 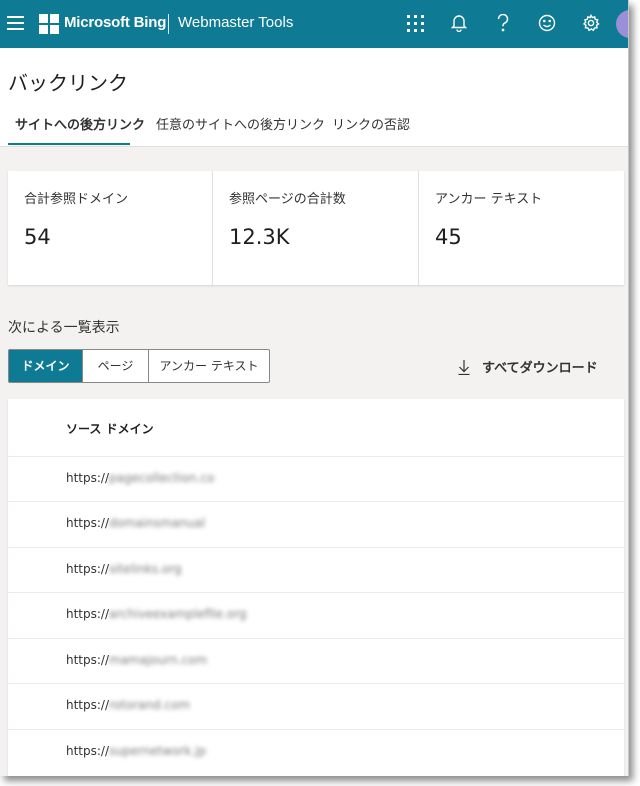 What do you see at coordinates (116, 366) in the screenshot?
I see `view-by-page-button: ページ` at bounding box center [116, 366].